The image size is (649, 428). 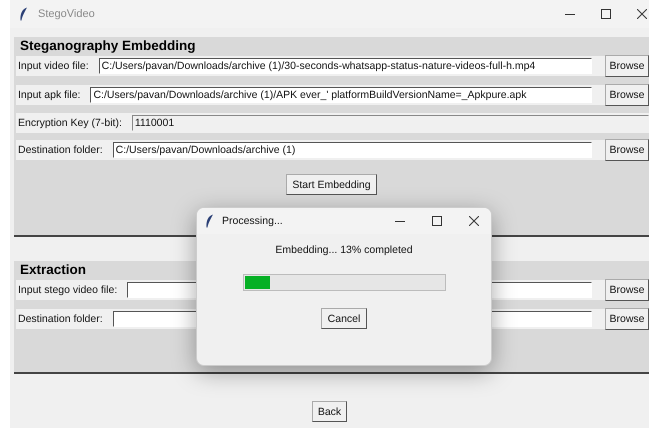 I want to click on progress-message: Embedding... 13% completed, so click(x=344, y=250).